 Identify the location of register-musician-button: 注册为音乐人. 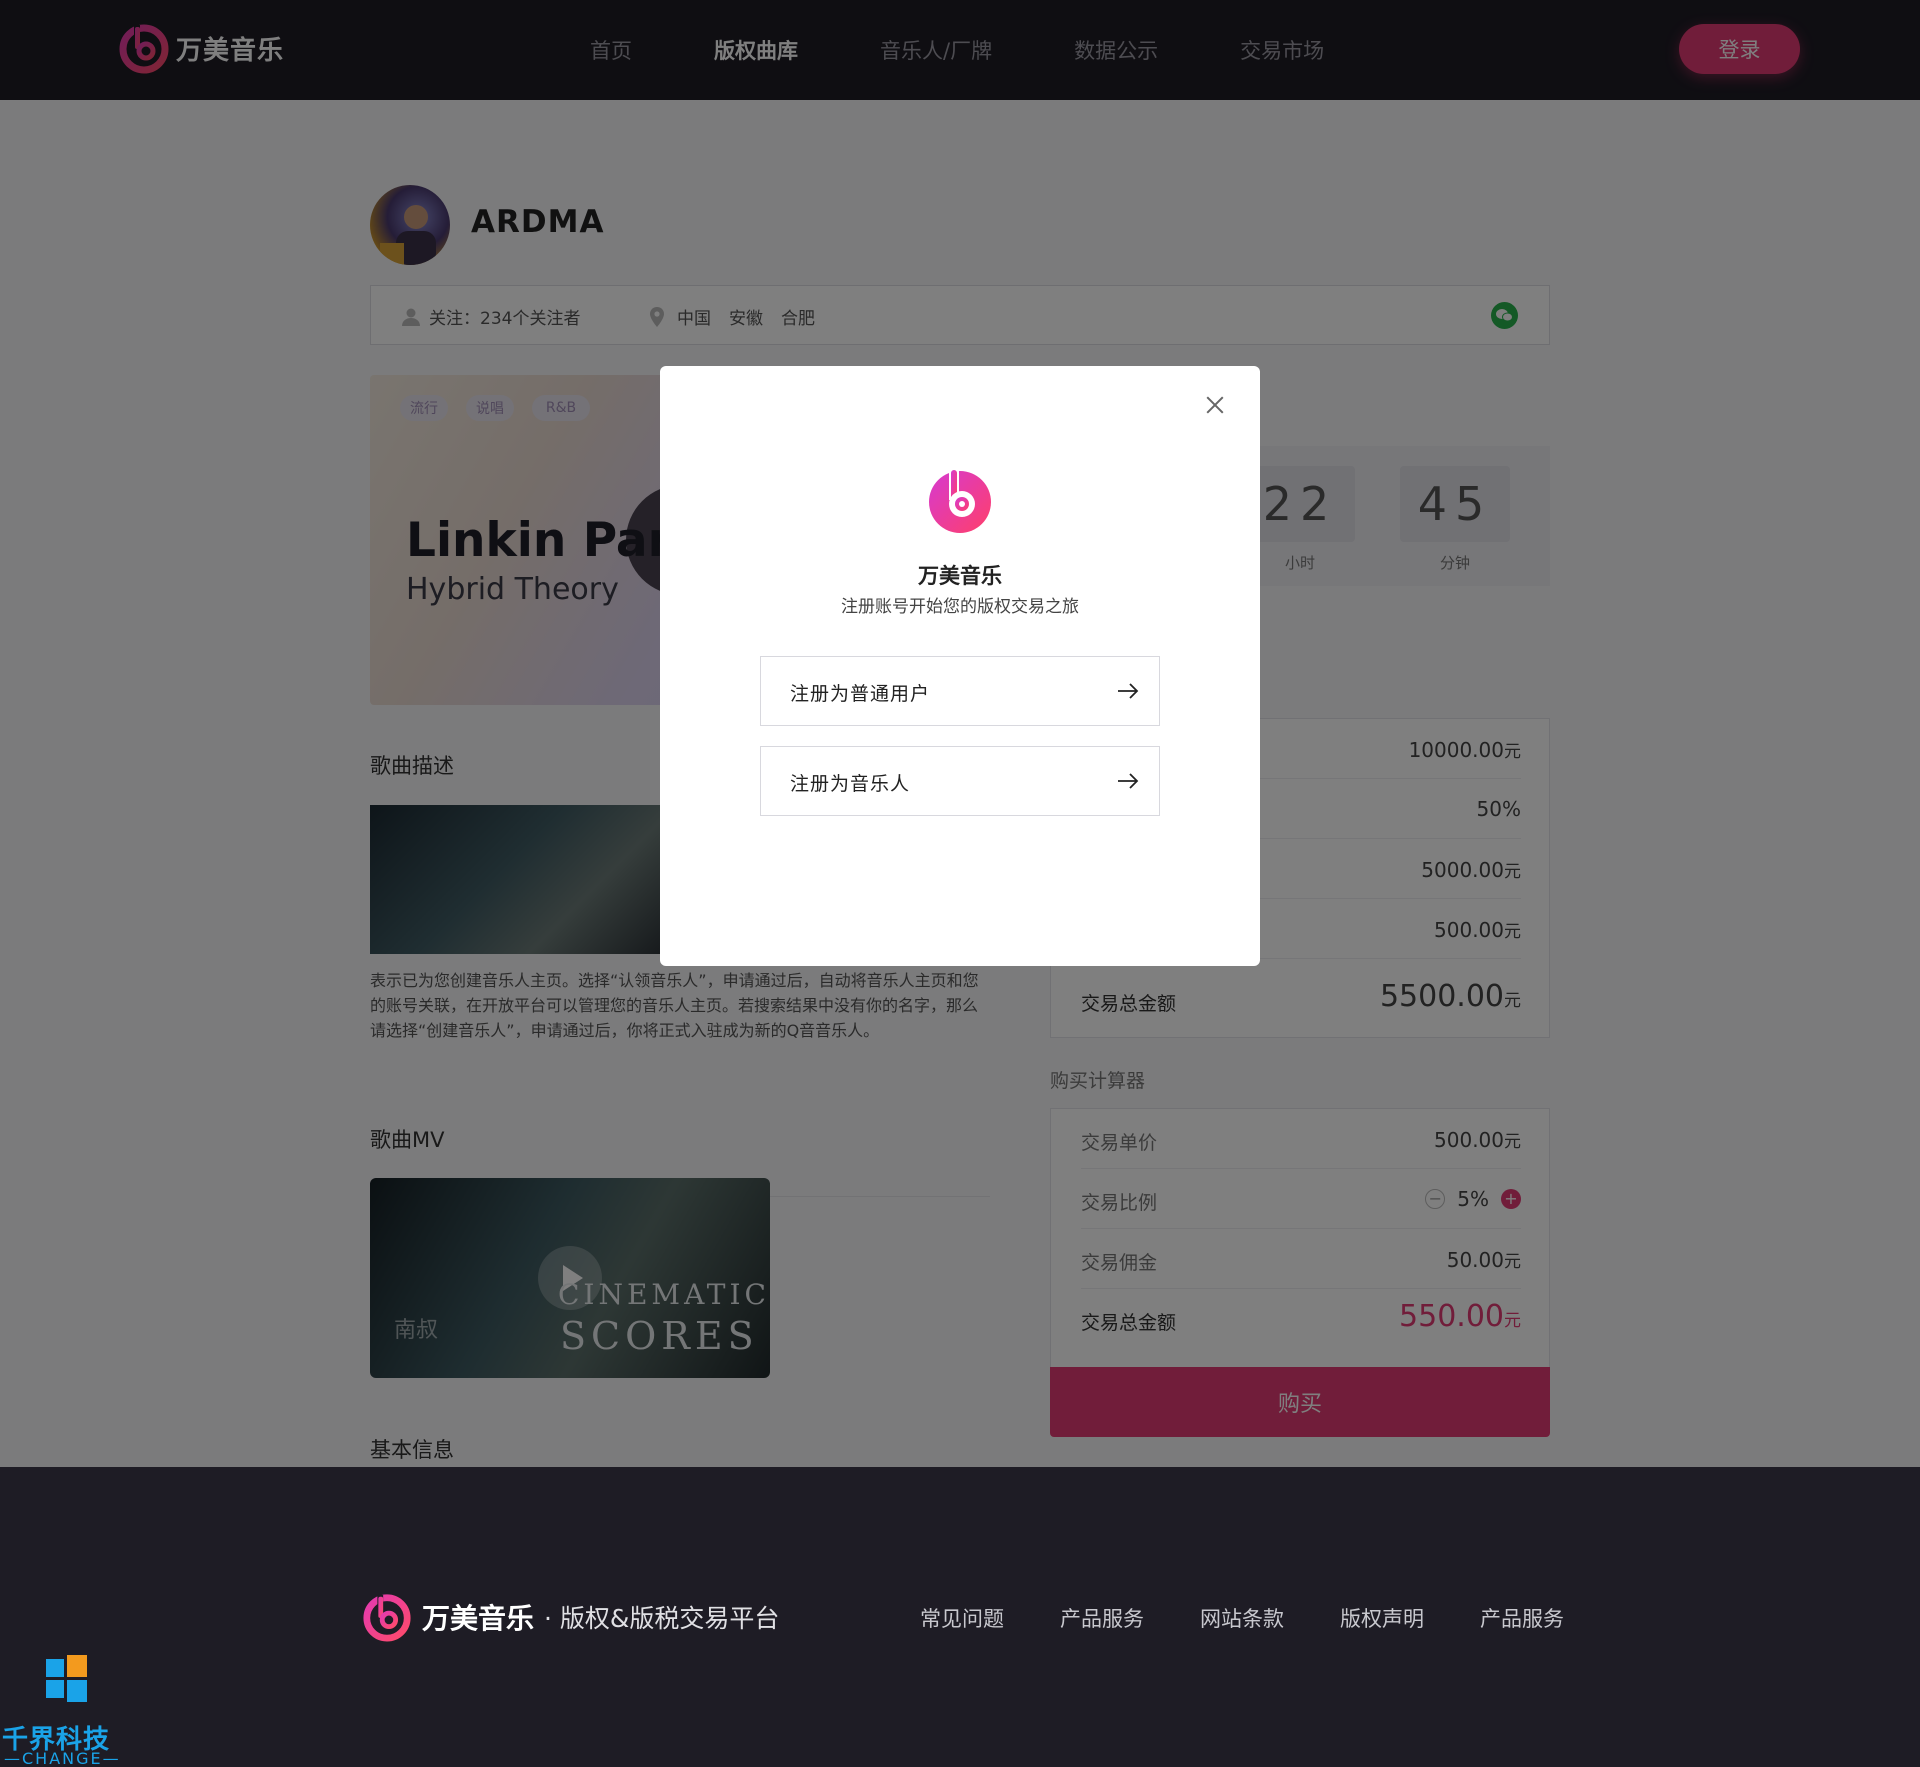
(960, 781).